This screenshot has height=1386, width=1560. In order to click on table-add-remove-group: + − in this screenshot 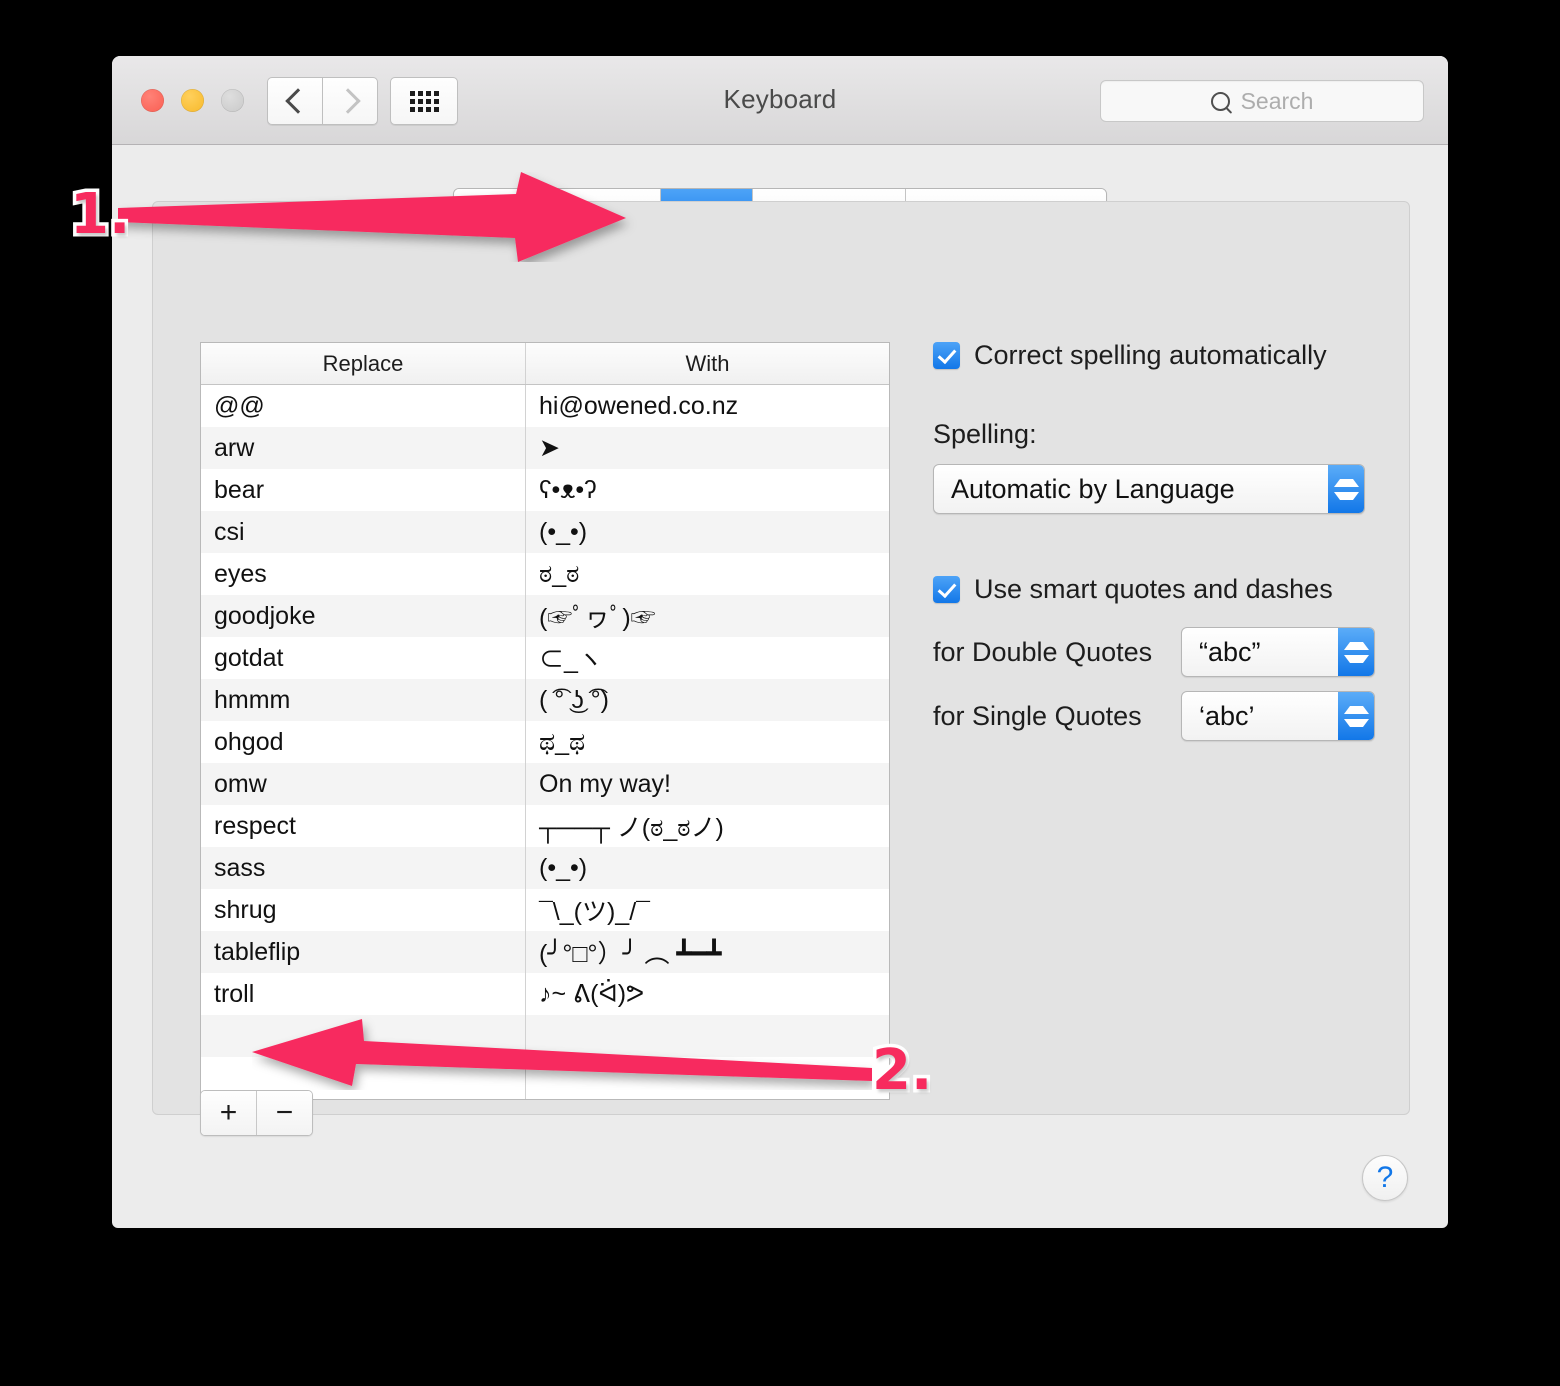, I will do `click(256, 1113)`.